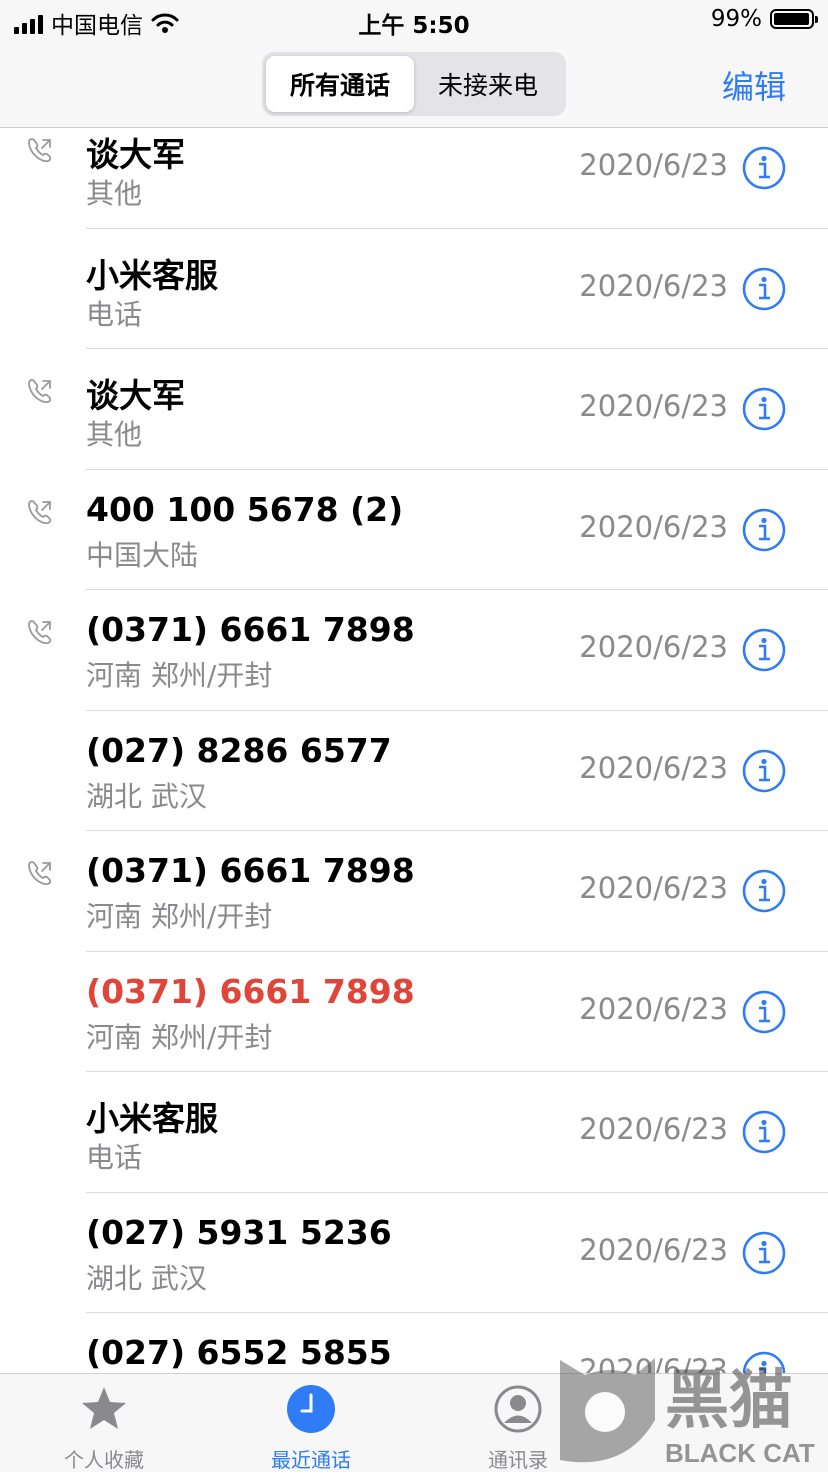 This screenshot has height=1473, width=828. I want to click on call-name: (027) 5931 5236, so click(239, 1232).